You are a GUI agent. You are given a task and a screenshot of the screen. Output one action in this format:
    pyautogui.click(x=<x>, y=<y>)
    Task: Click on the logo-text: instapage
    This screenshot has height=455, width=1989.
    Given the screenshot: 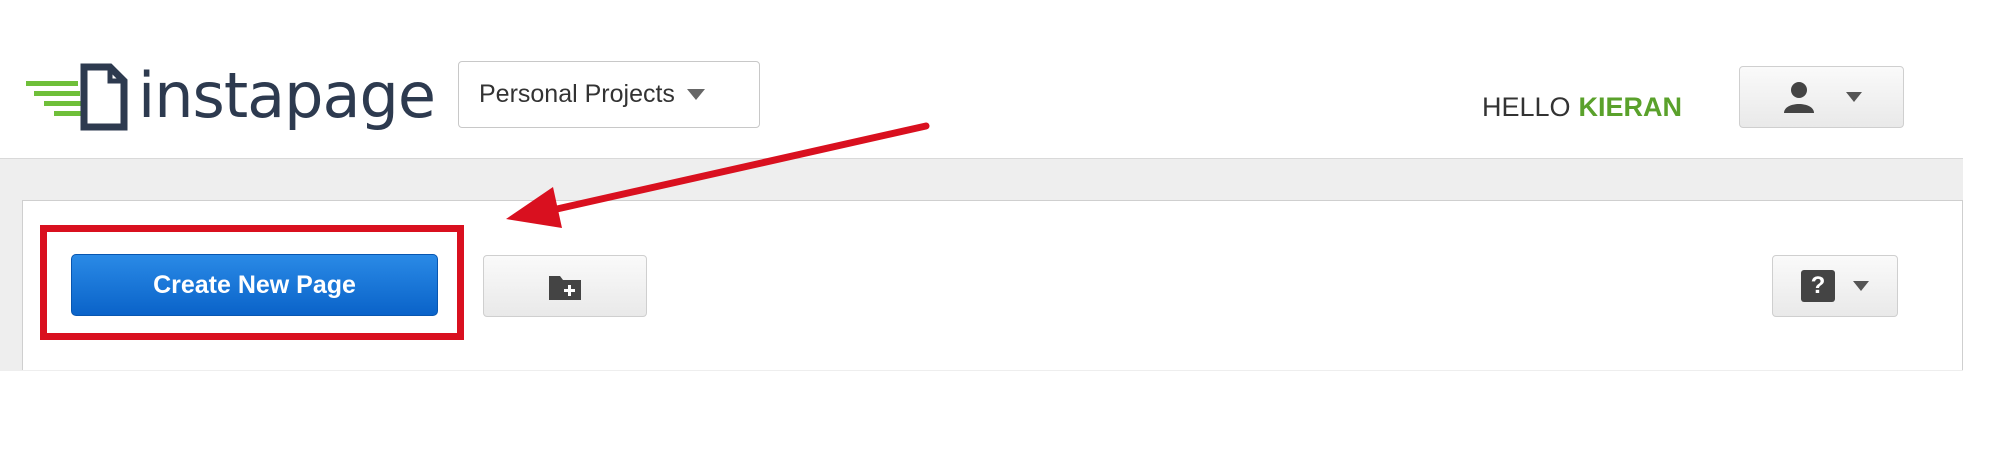 What is the action you would take?
    pyautogui.click(x=287, y=95)
    